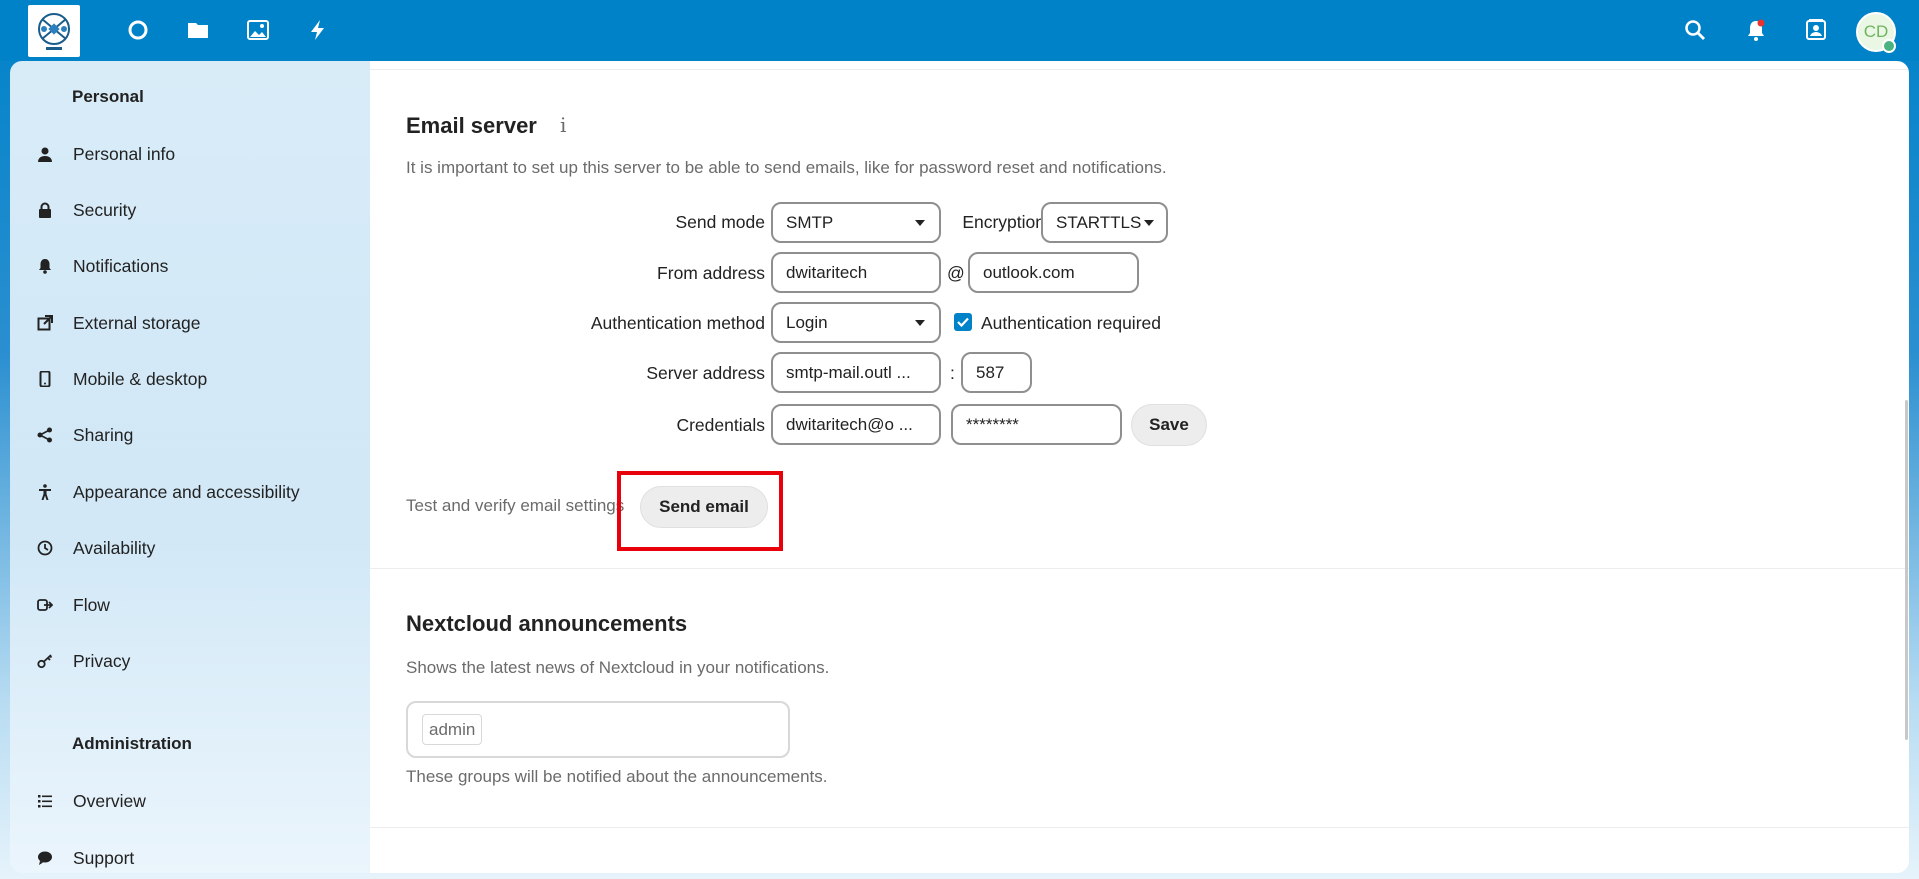  Describe the element at coordinates (138, 30) in the screenshot. I see `dashboard-icon` at that location.